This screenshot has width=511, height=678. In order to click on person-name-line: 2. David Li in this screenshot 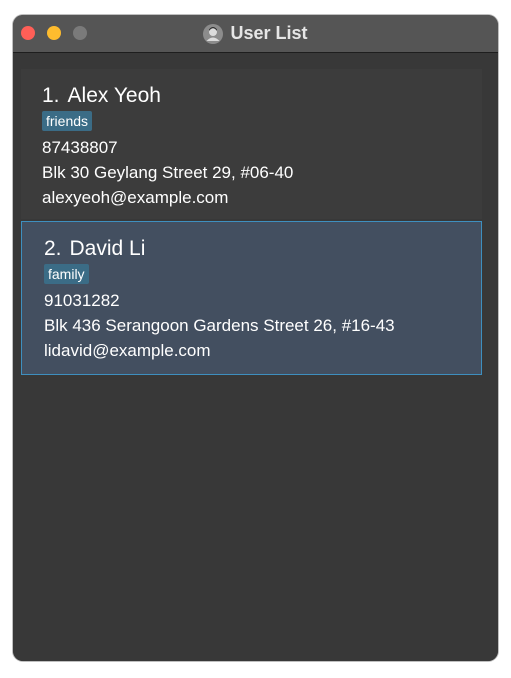, I will do `click(94, 249)`.